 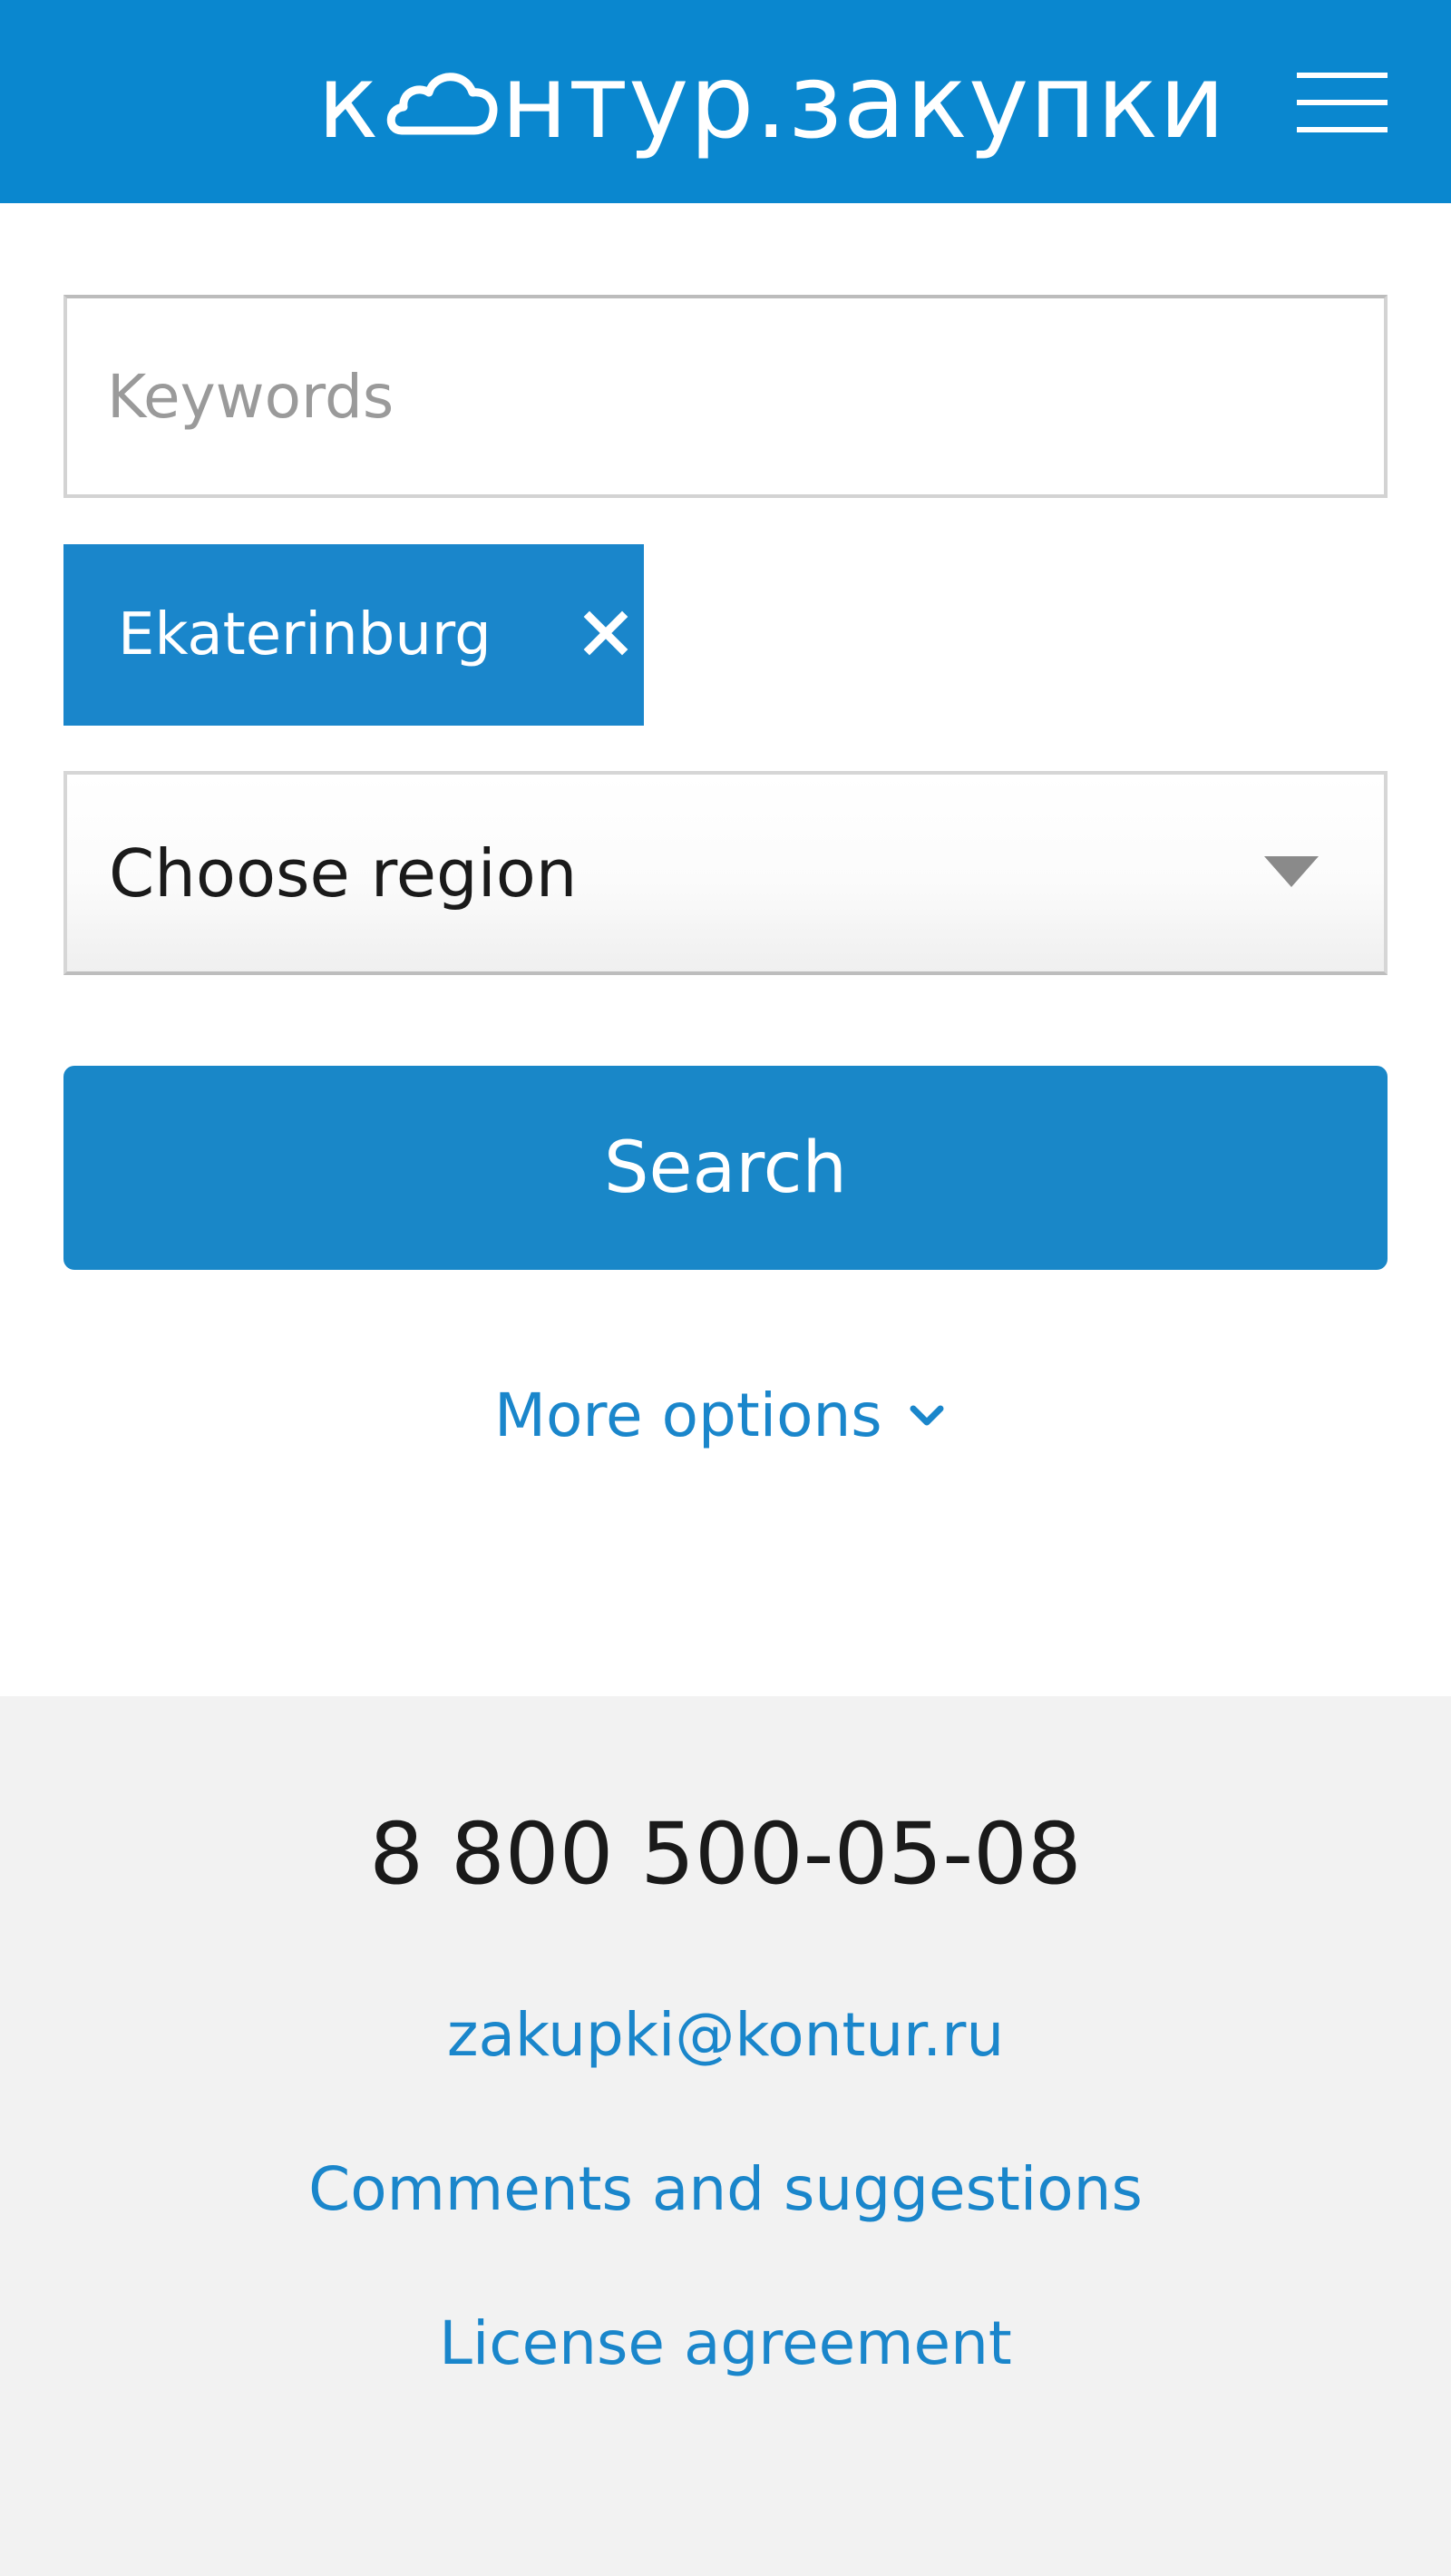 I want to click on close-icon, so click(x=606, y=633).